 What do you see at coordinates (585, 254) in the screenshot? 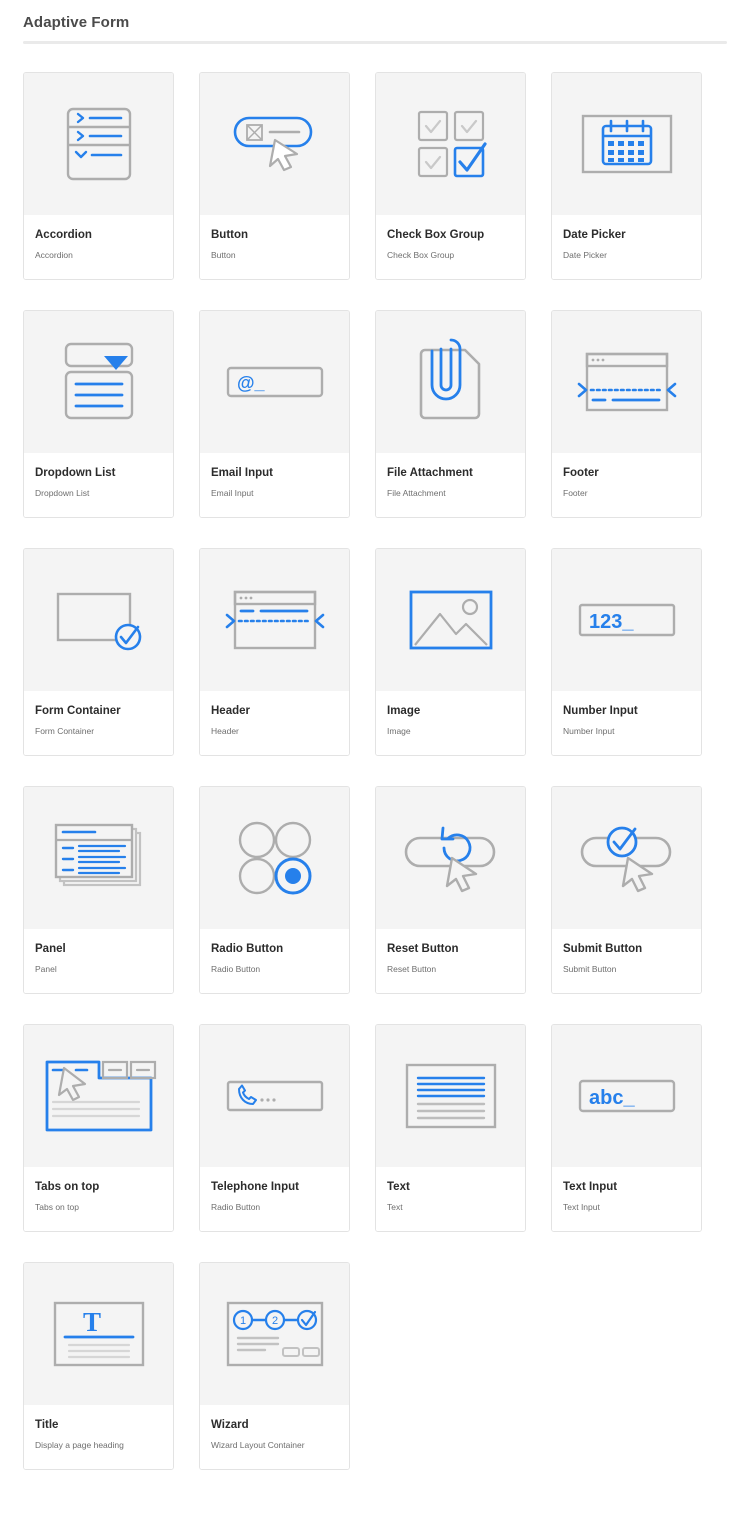
I see `component-description: Date Picker` at bounding box center [585, 254].